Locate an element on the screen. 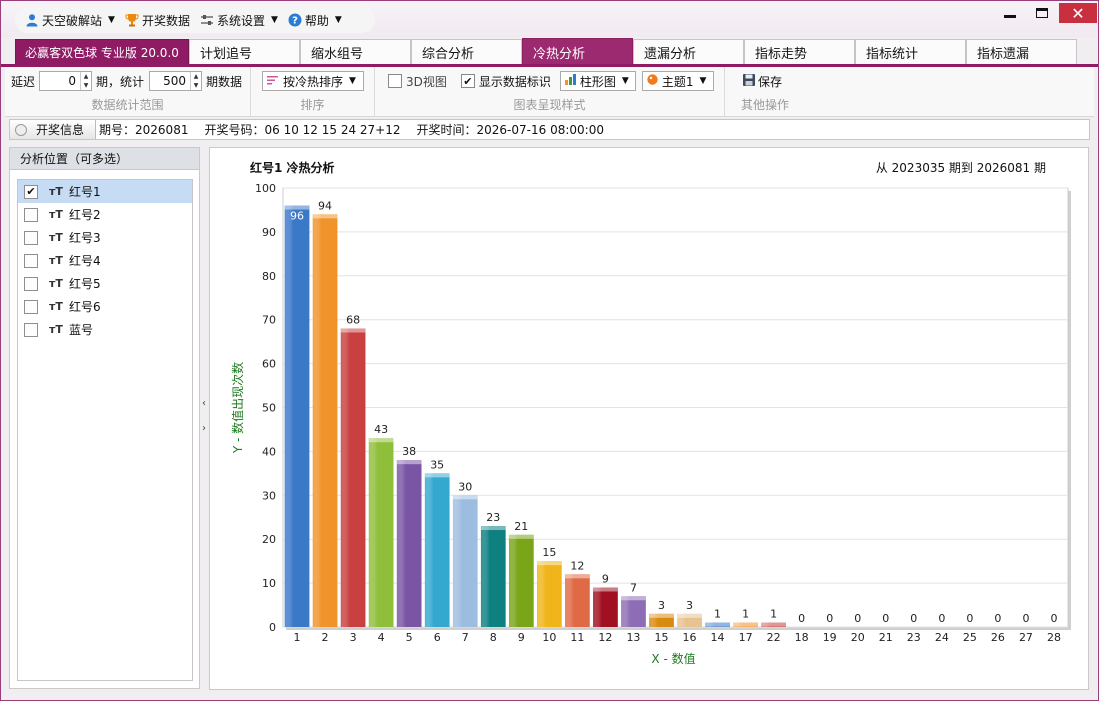 This screenshot has width=1099, height=701. trophy-icon is located at coordinates (132, 20).